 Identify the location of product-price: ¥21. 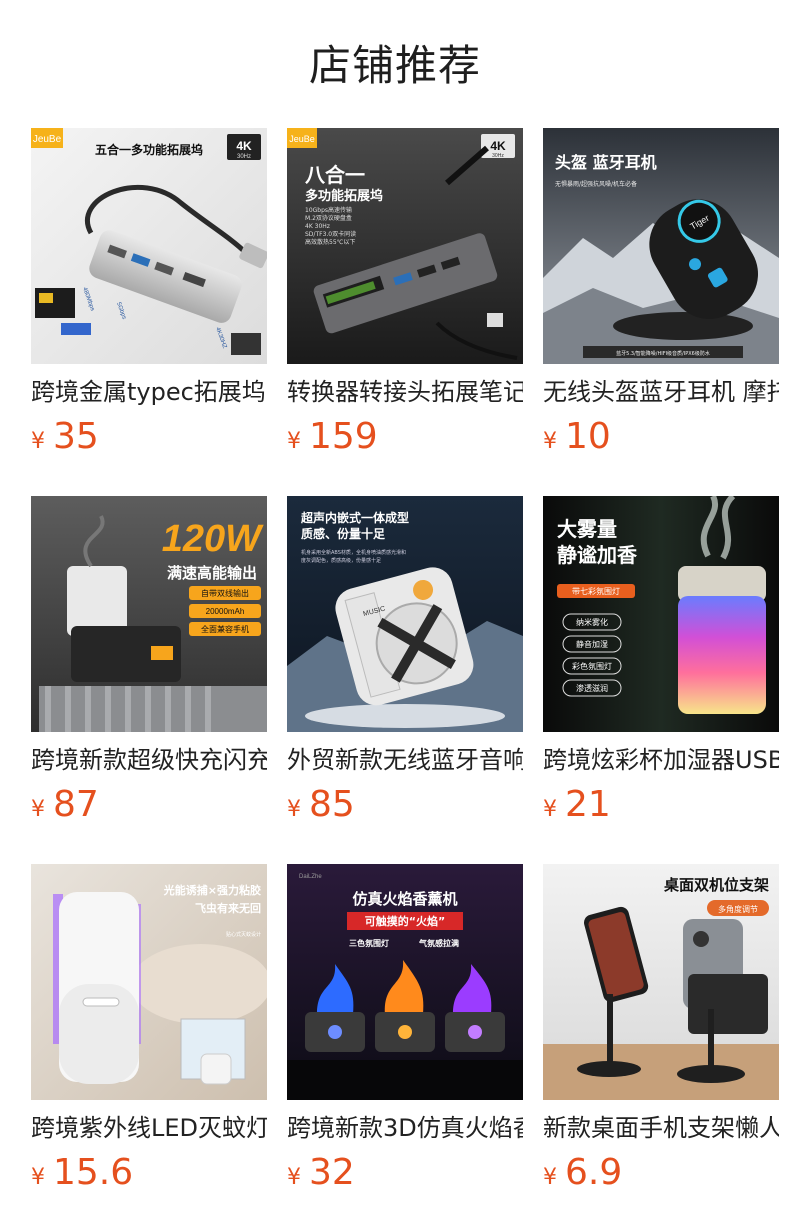
(577, 805).